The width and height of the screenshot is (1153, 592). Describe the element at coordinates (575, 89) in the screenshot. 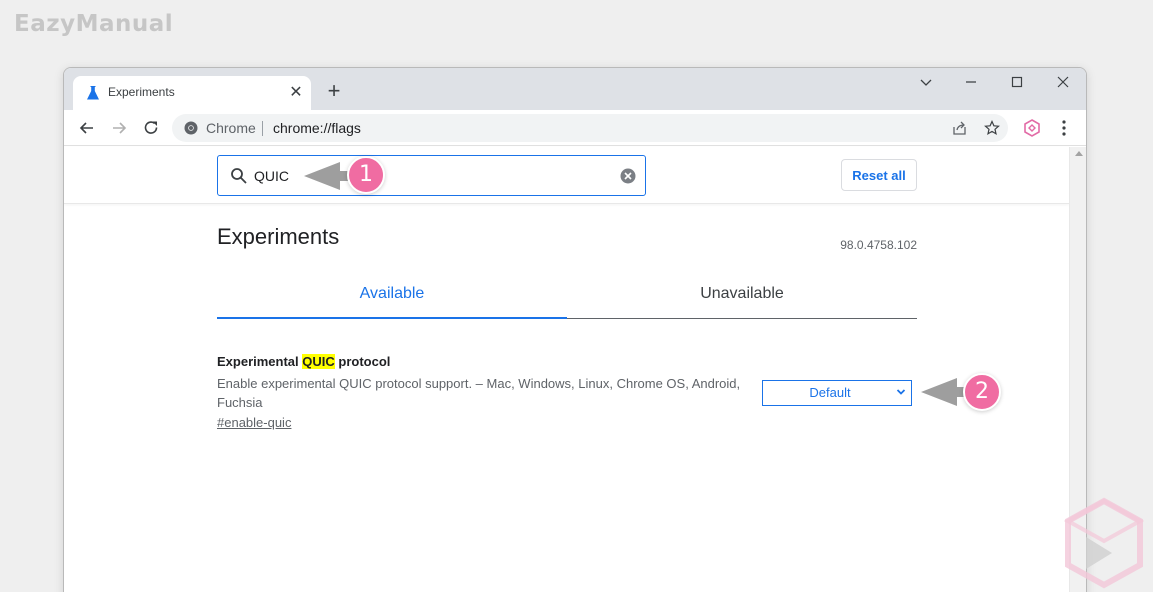

I see `tab-strip: Experiments ✕ +` at that location.